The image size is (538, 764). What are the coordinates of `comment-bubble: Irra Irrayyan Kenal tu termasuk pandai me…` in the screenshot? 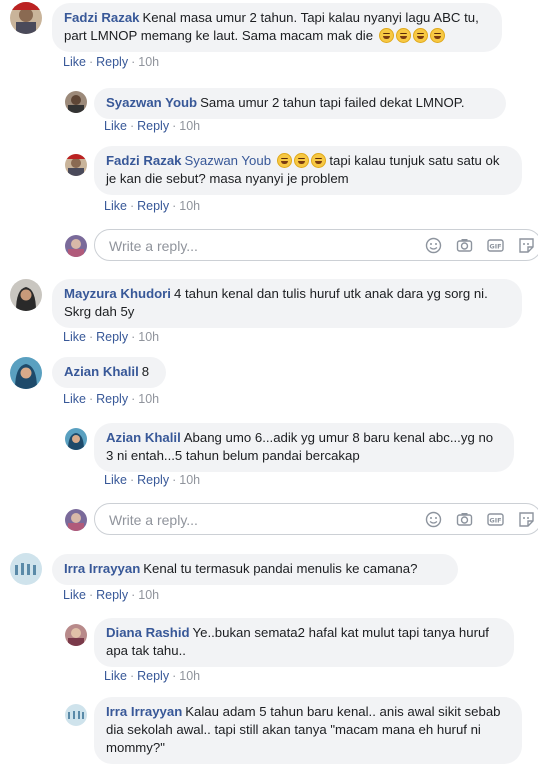 It's located at (255, 569).